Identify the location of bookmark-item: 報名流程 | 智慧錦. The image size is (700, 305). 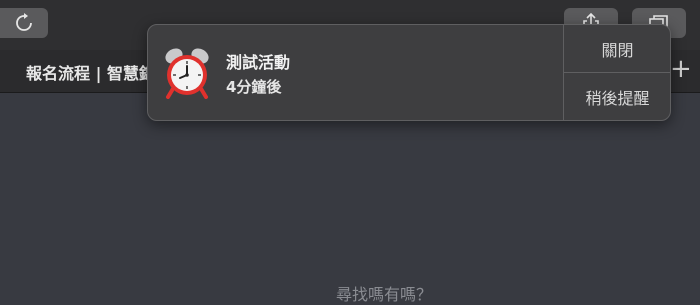
(90, 72).